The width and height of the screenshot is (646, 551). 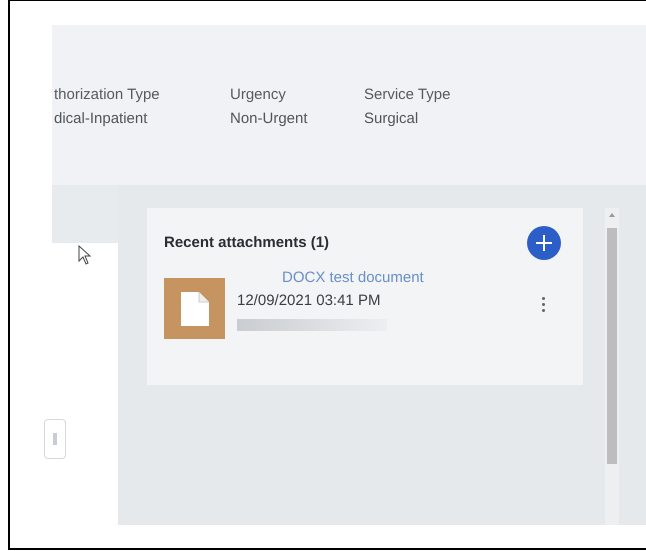 What do you see at coordinates (269, 119) in the screenshot?
I see `field-value: Non-Urgent` at bounding box center [269, 119].